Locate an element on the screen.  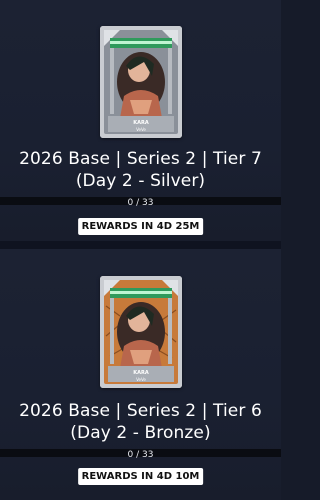
card-artwork-silver: KARA VeVe is located at coordinates (141, 82).